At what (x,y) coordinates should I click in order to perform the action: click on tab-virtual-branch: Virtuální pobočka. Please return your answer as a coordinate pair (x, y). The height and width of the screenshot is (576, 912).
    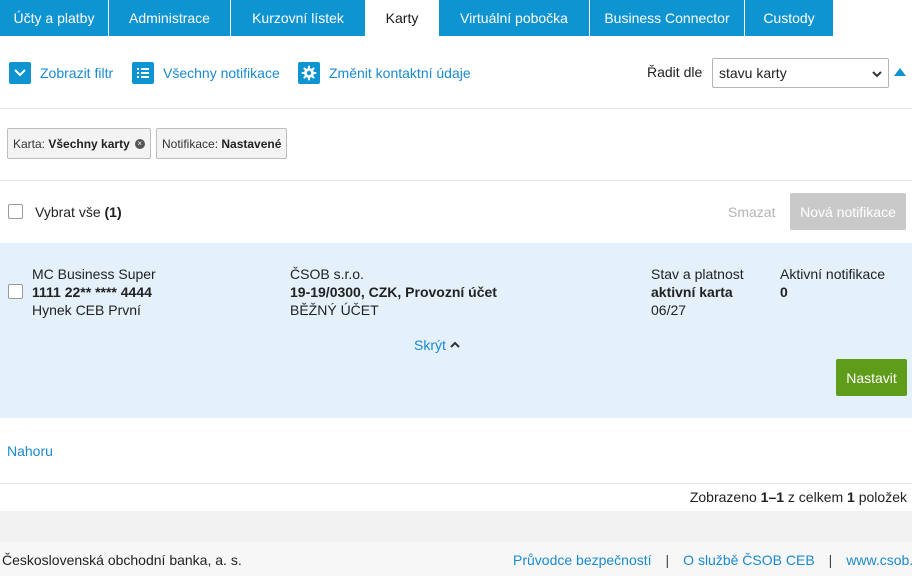
    Looking at the image, I should click on (514, 18).